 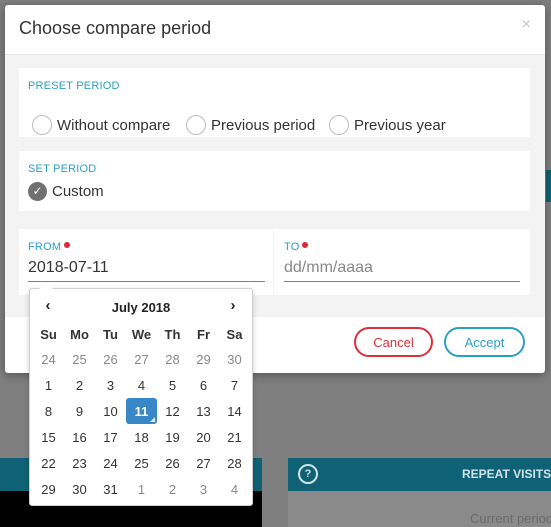 I want to click on to-date-input, so click(x=402, y=270).